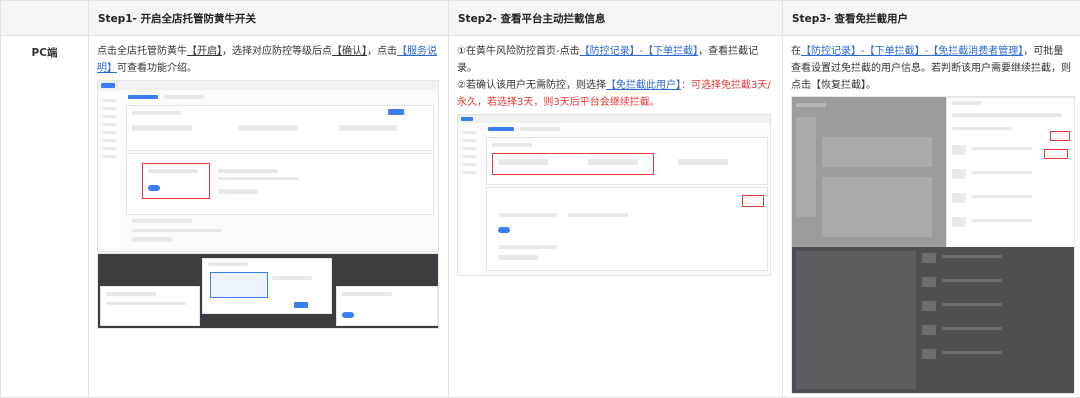 Image resolution: width=1080 pixels, height=398 pixels. What do you see at coordinates (931, 18) in the screenshot?
I see `header-step3: Step3- 查看免拦截用户` at bounding box center [931, 18].